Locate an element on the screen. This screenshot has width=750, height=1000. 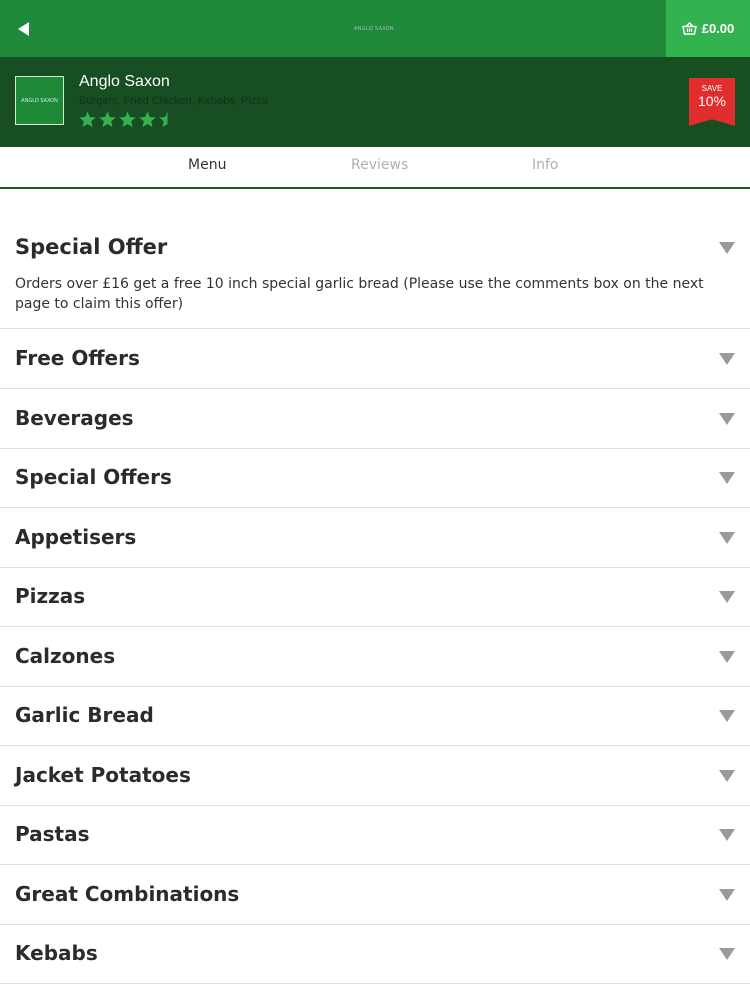
restaurant-name: Anglo Saxon is located at coordinates (124, 81).